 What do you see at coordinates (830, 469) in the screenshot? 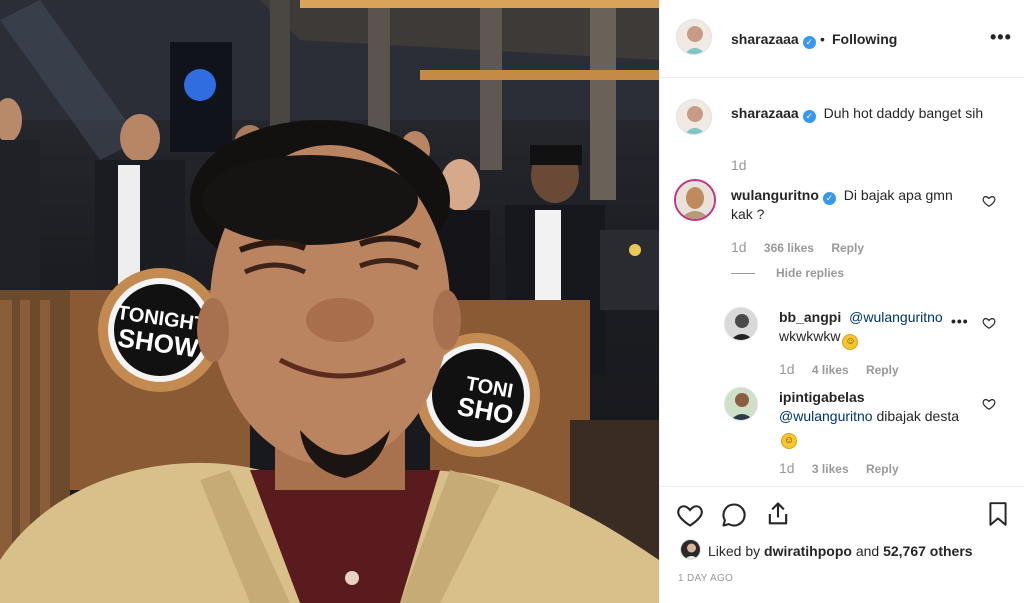
I see `reply-likes: 3 likes` at bounding box center [830, 469].